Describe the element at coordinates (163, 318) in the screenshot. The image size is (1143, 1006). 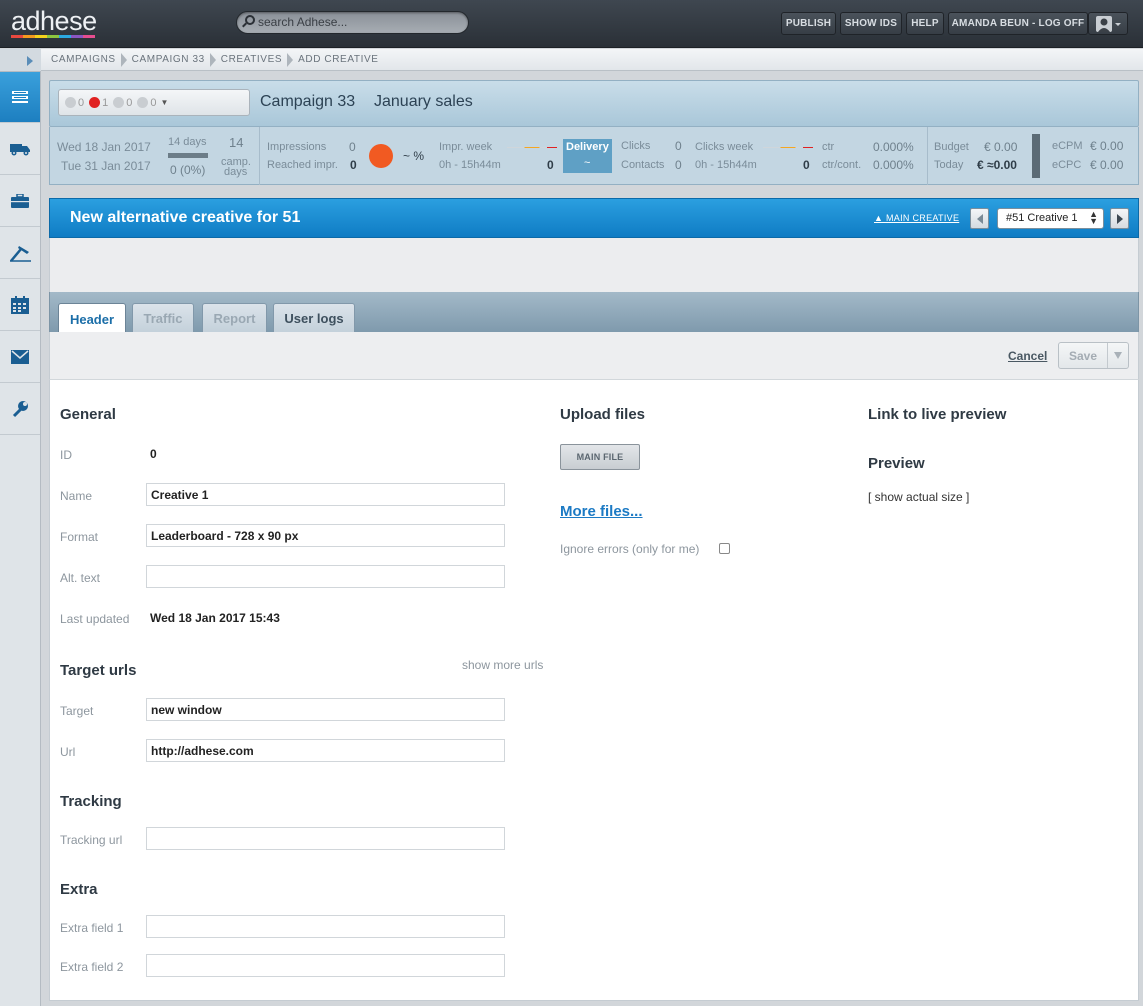
I see `tab-traffic: Traffic` at that location.